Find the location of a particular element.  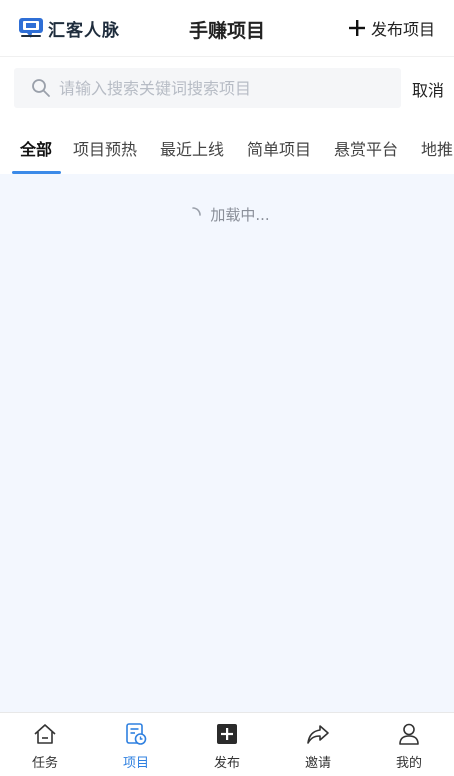

nav-mine-label: 我的 is located at coordinates (408, 763).